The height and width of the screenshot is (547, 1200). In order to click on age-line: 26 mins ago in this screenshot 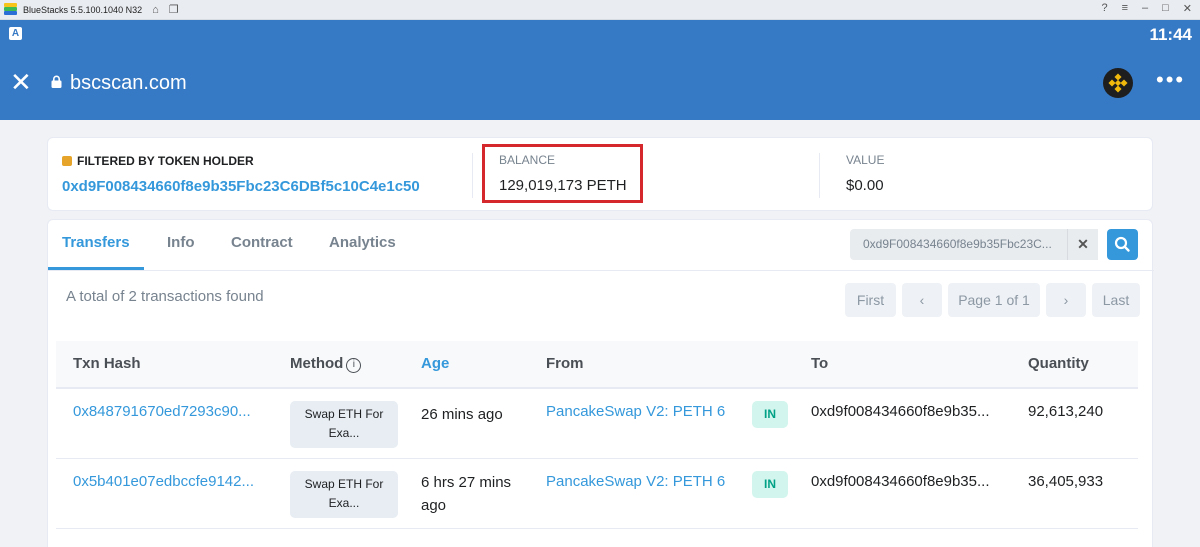, I will do `click(462, 414)`.